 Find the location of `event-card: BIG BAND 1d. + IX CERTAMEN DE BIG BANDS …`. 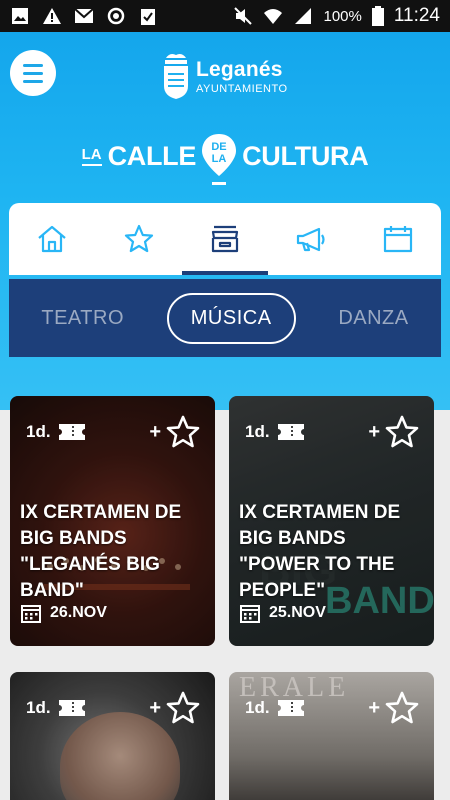

event-card: BIG BAND 1d. + IX CERTAMEN DE BIG BANDS … is located at coordinates (331, 521).